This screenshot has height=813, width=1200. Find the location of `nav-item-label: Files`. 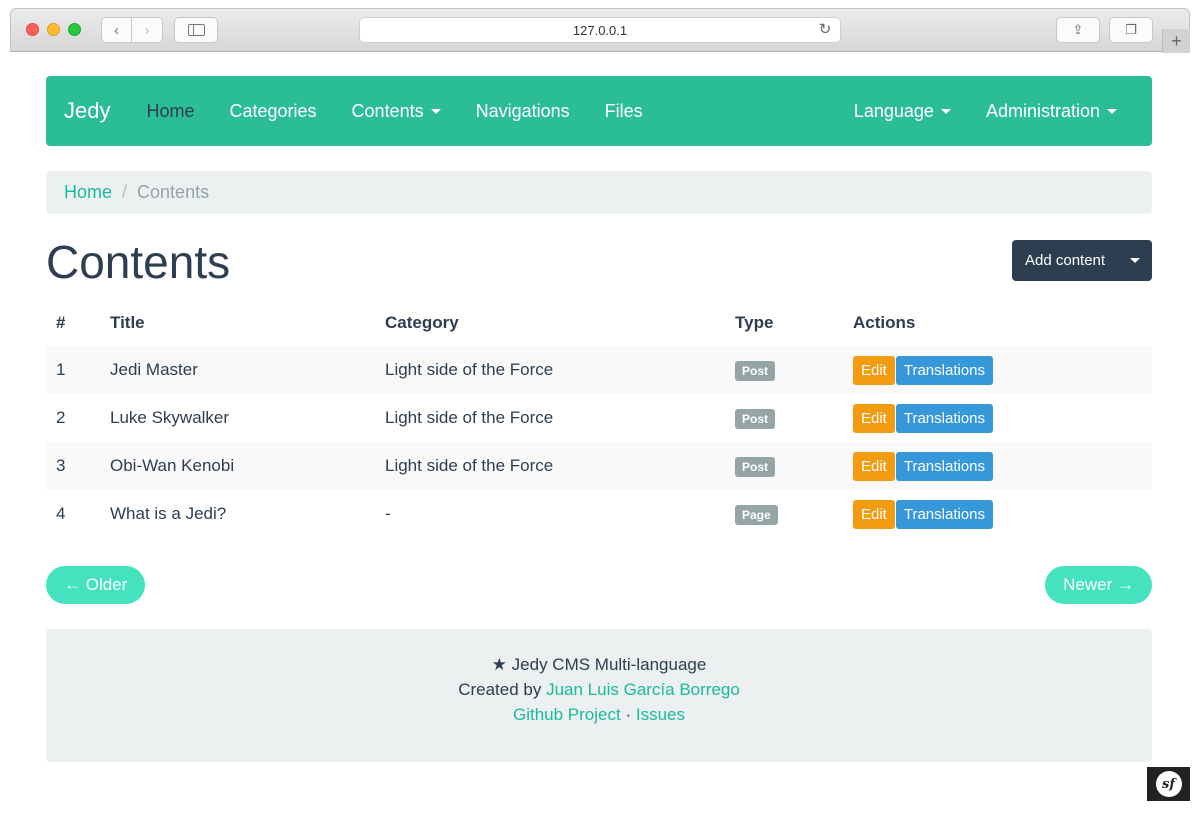

nav-item-label: Files is located at coordinates (623, 110).